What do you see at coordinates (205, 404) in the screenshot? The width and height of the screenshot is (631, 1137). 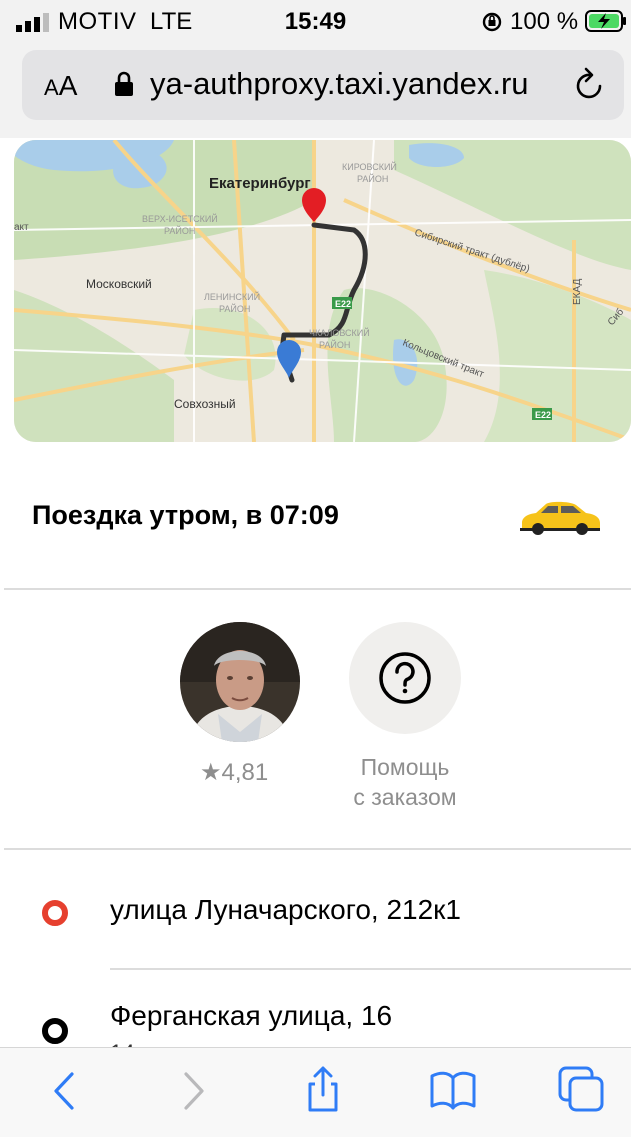 I see `map-label-sovkhozny: Совхозный` at bounding box center [205, 404].